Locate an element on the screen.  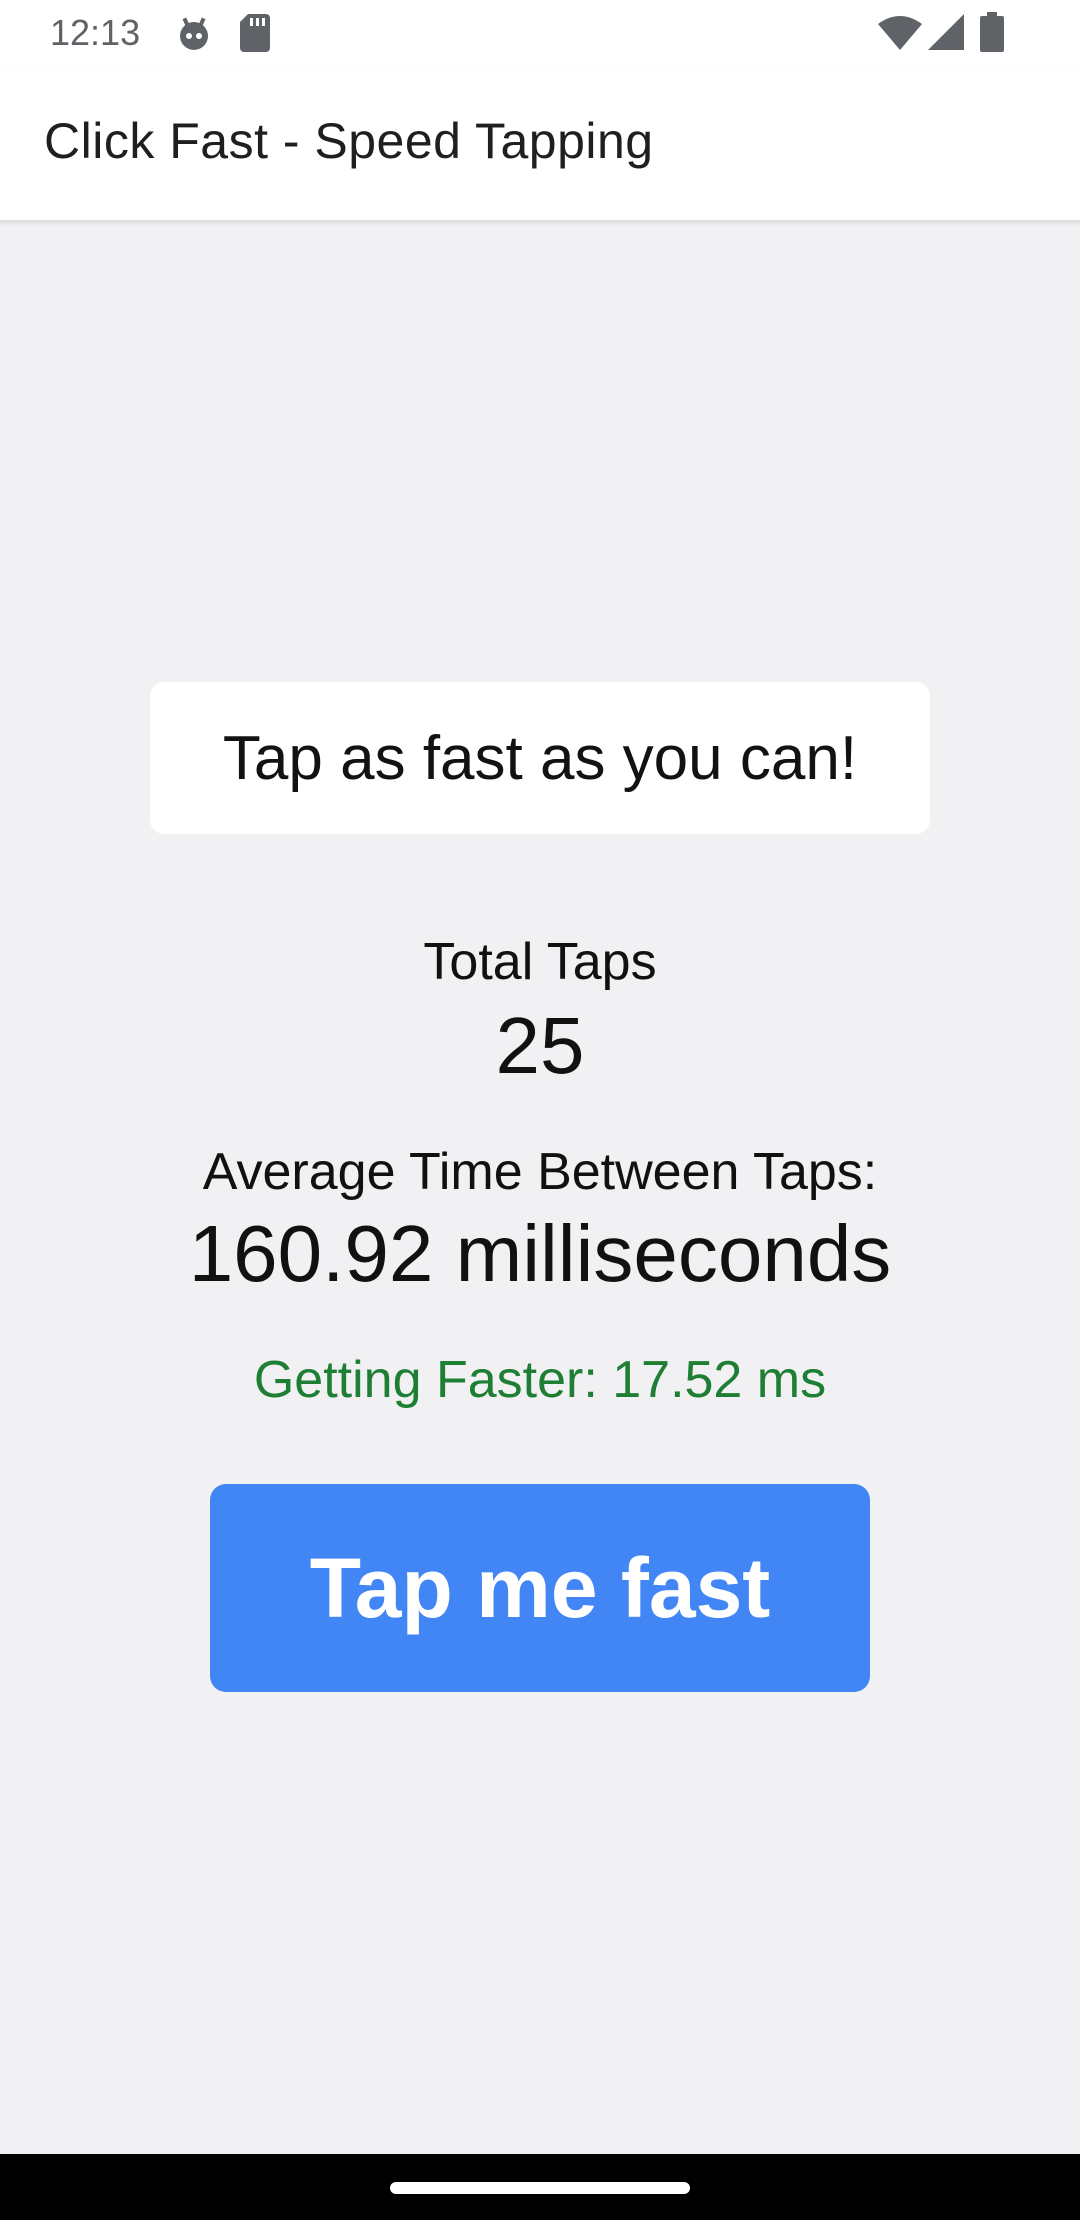
battery-icon is located at coordinates (992, 32).